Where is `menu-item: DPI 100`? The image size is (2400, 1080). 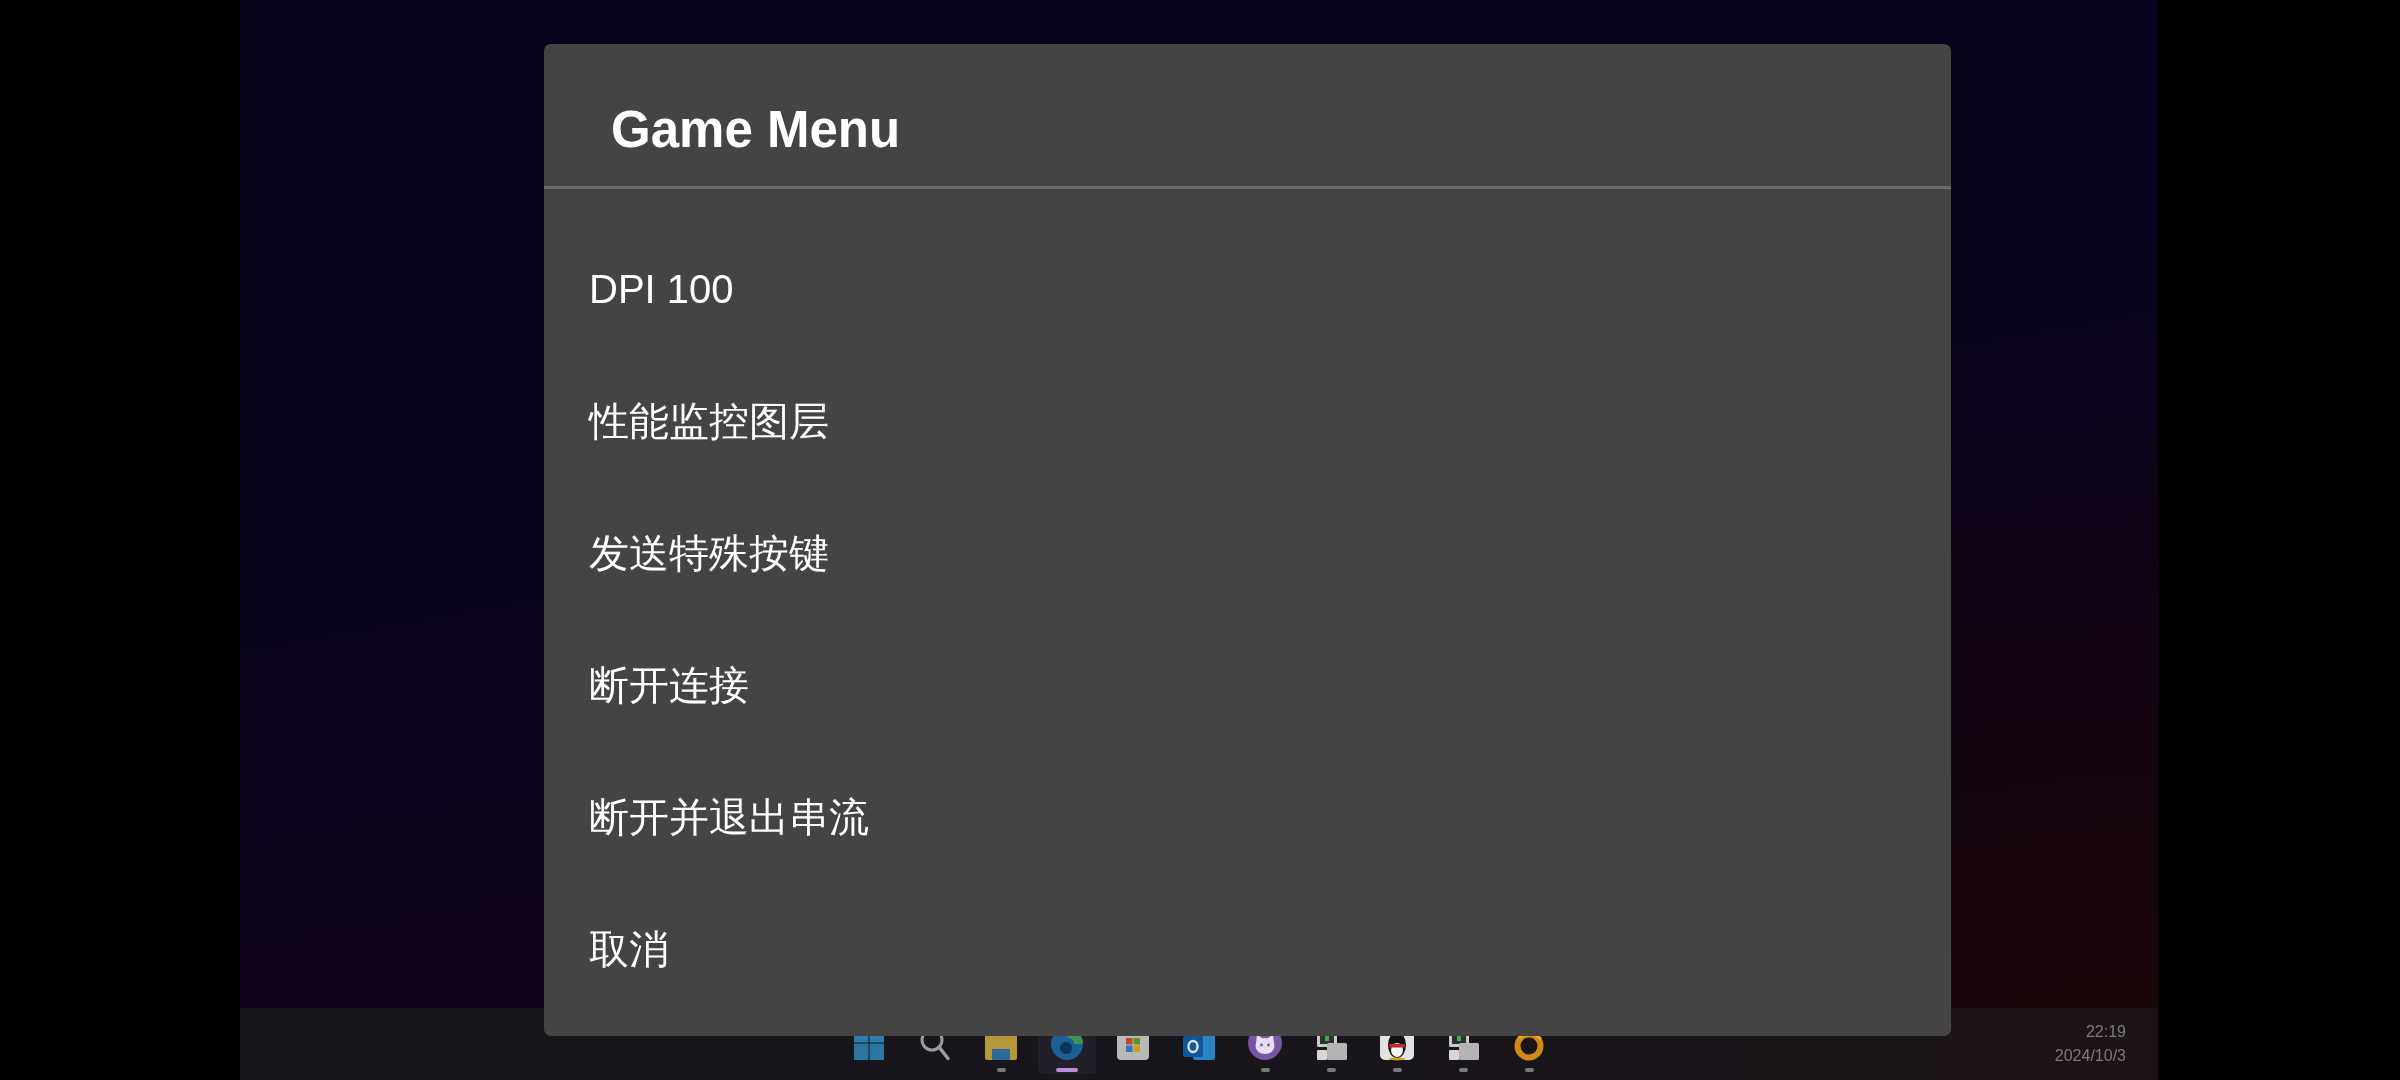
menu-item: DPI 100 is located at coordinates (661, 289).